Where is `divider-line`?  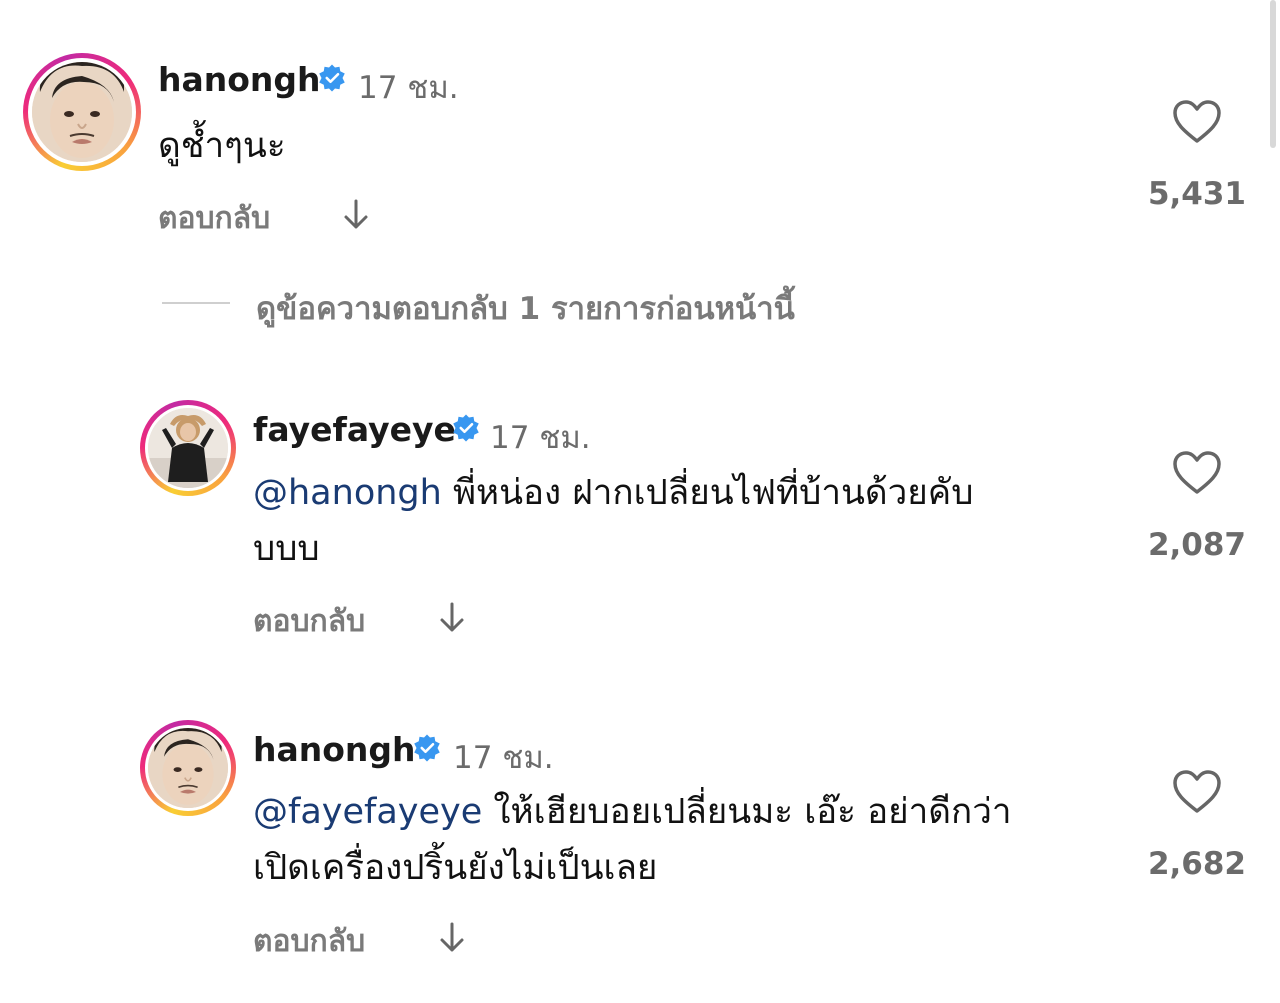
divider-line is located at coordinates (196, 303).